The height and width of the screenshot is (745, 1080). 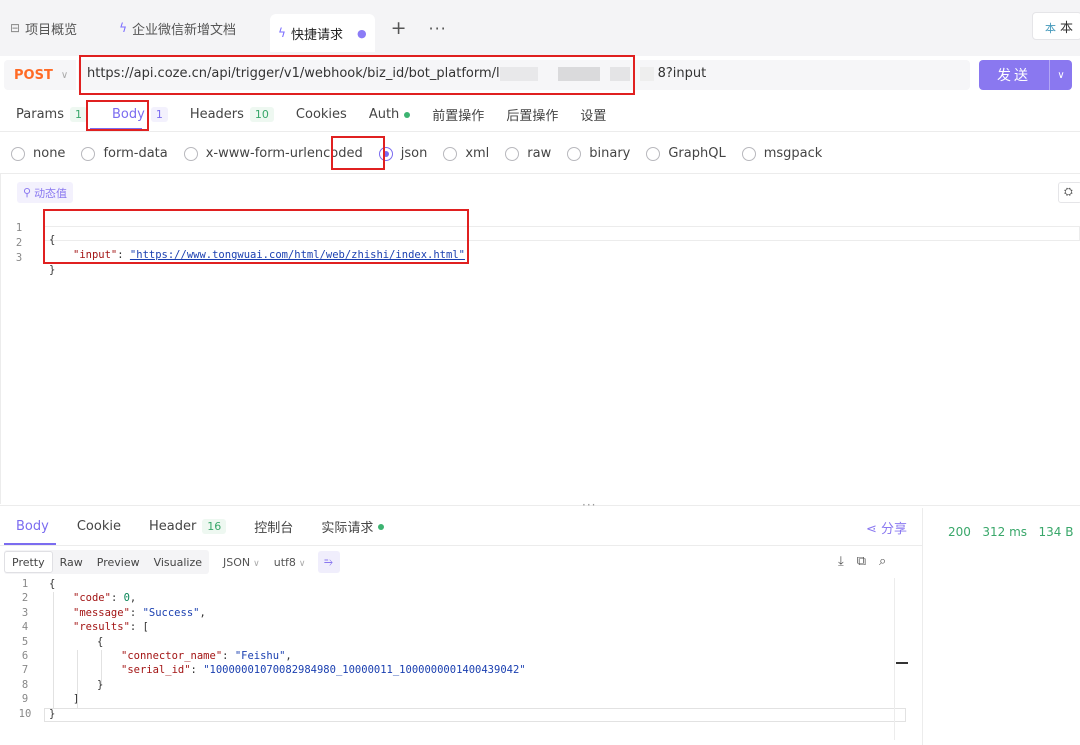 What do you see at coordinates (118, 562) in the screenshot?
I see `format-preview: Preview` at bounding box center [118, 562].